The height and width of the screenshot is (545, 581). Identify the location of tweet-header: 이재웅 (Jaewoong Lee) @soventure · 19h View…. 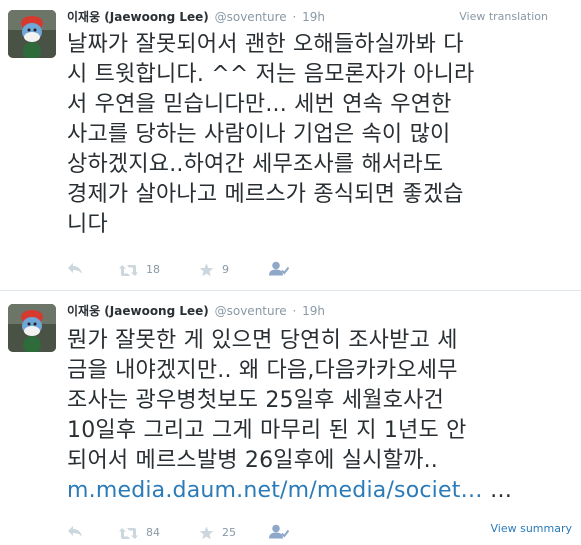
(320, 17).